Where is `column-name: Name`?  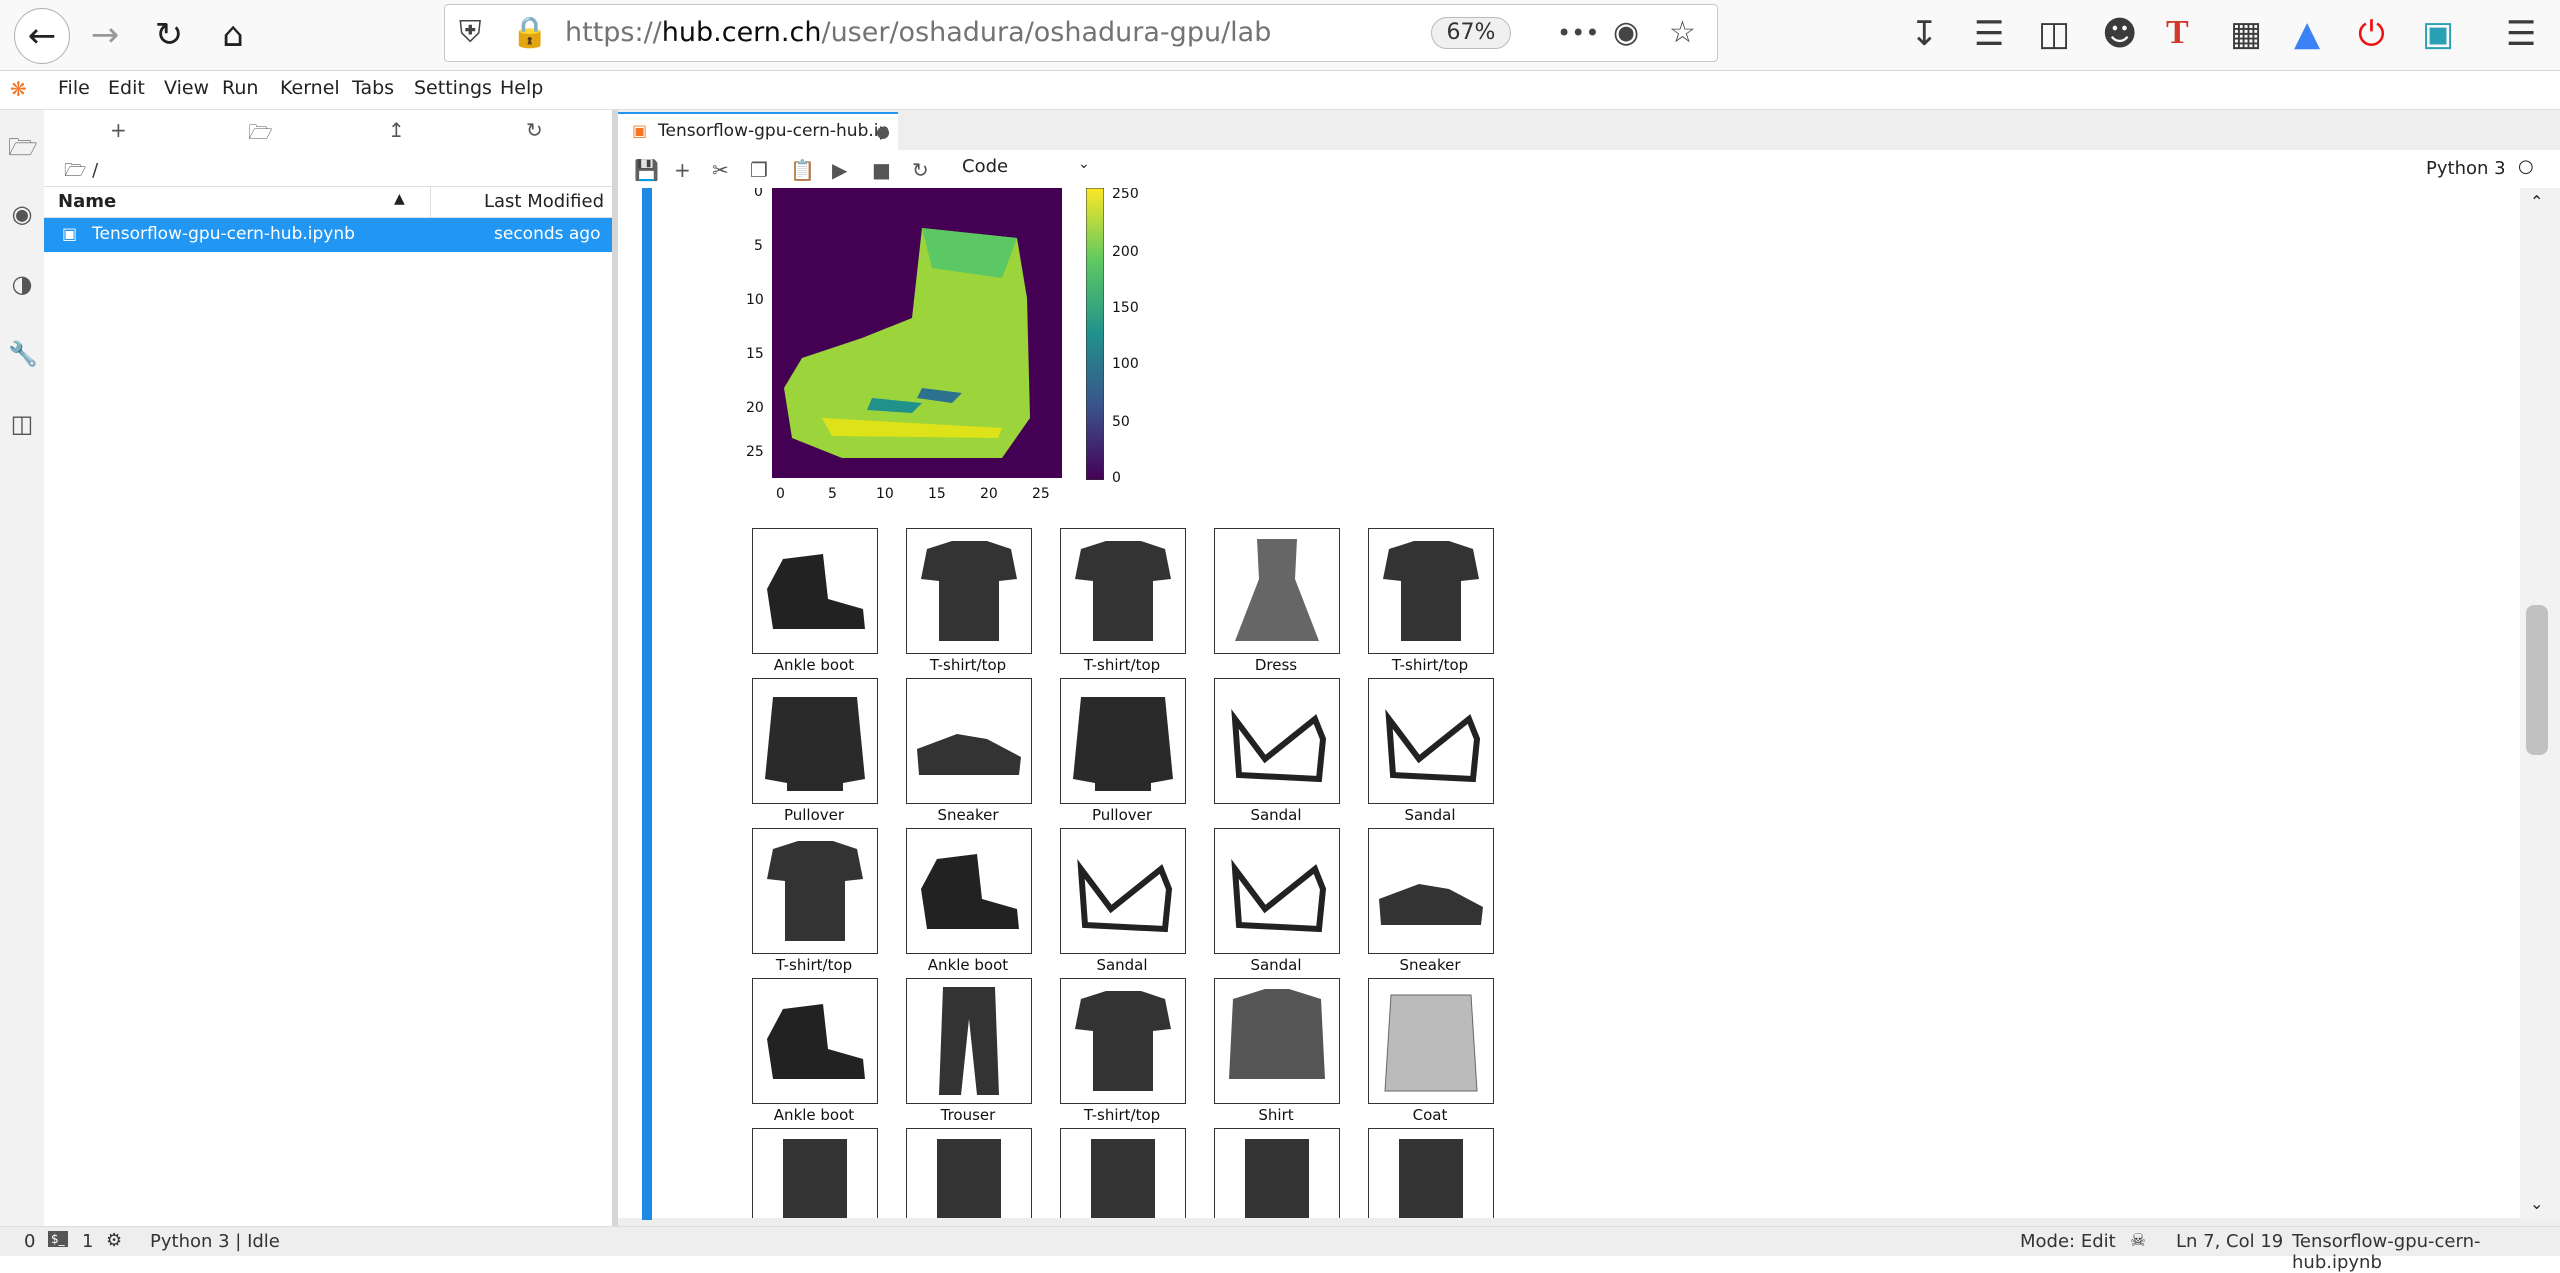
column-name: Name is located at coordinates (87, 201).